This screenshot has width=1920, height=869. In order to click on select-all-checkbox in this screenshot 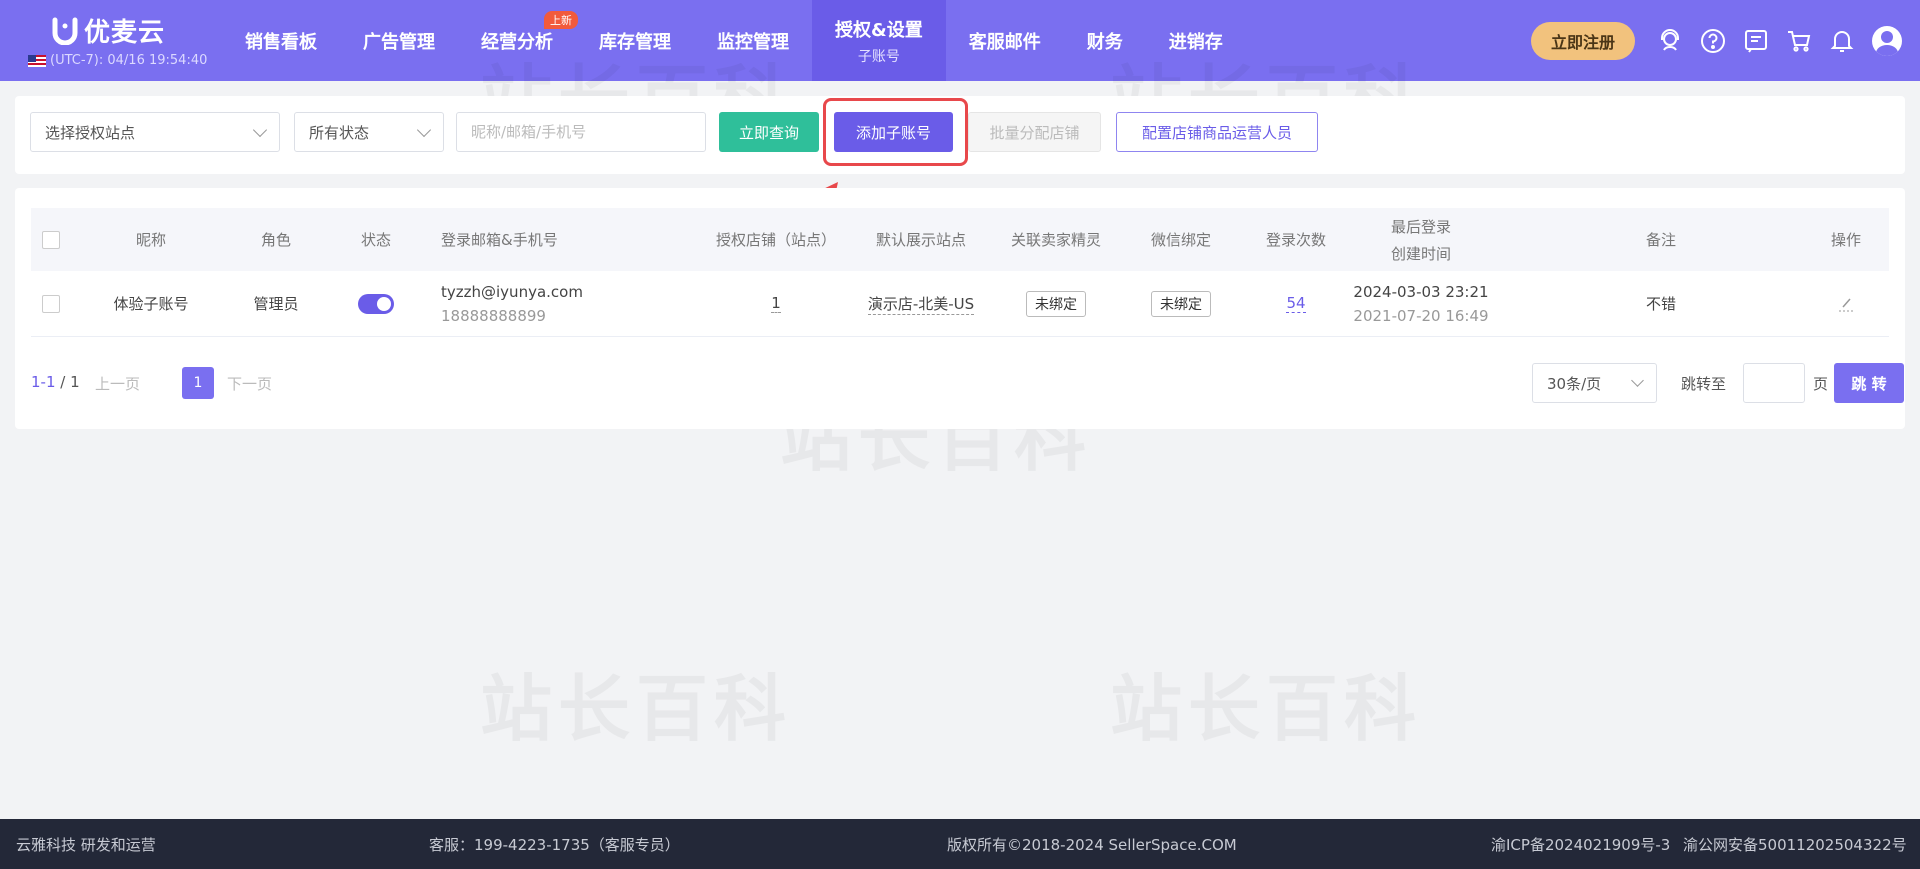, I will do `click(51, 239)`.